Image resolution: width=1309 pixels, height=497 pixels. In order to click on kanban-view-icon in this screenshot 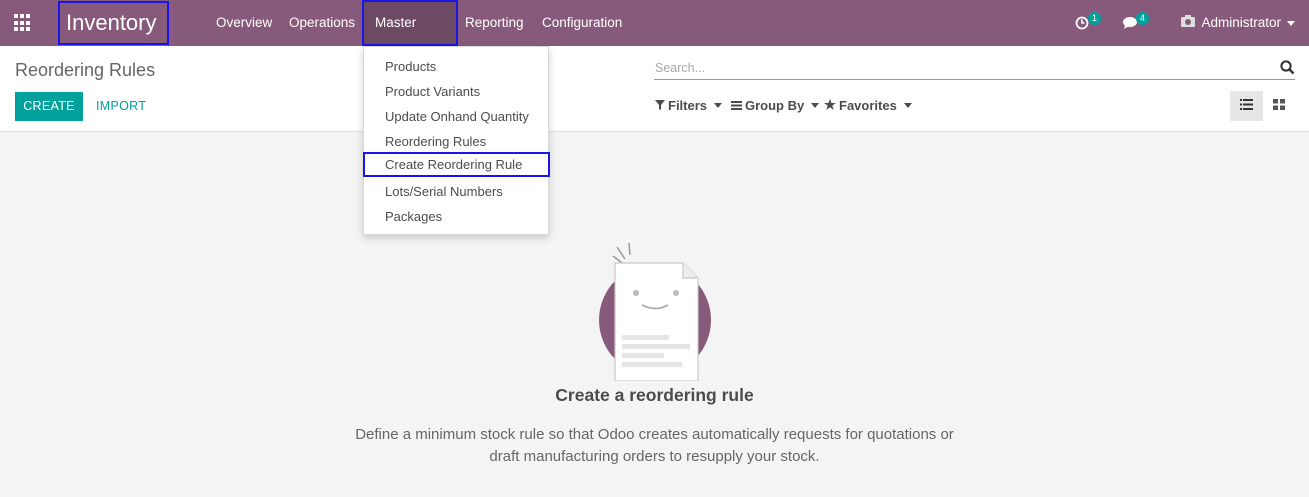, I will do `click(1278, 106)`.